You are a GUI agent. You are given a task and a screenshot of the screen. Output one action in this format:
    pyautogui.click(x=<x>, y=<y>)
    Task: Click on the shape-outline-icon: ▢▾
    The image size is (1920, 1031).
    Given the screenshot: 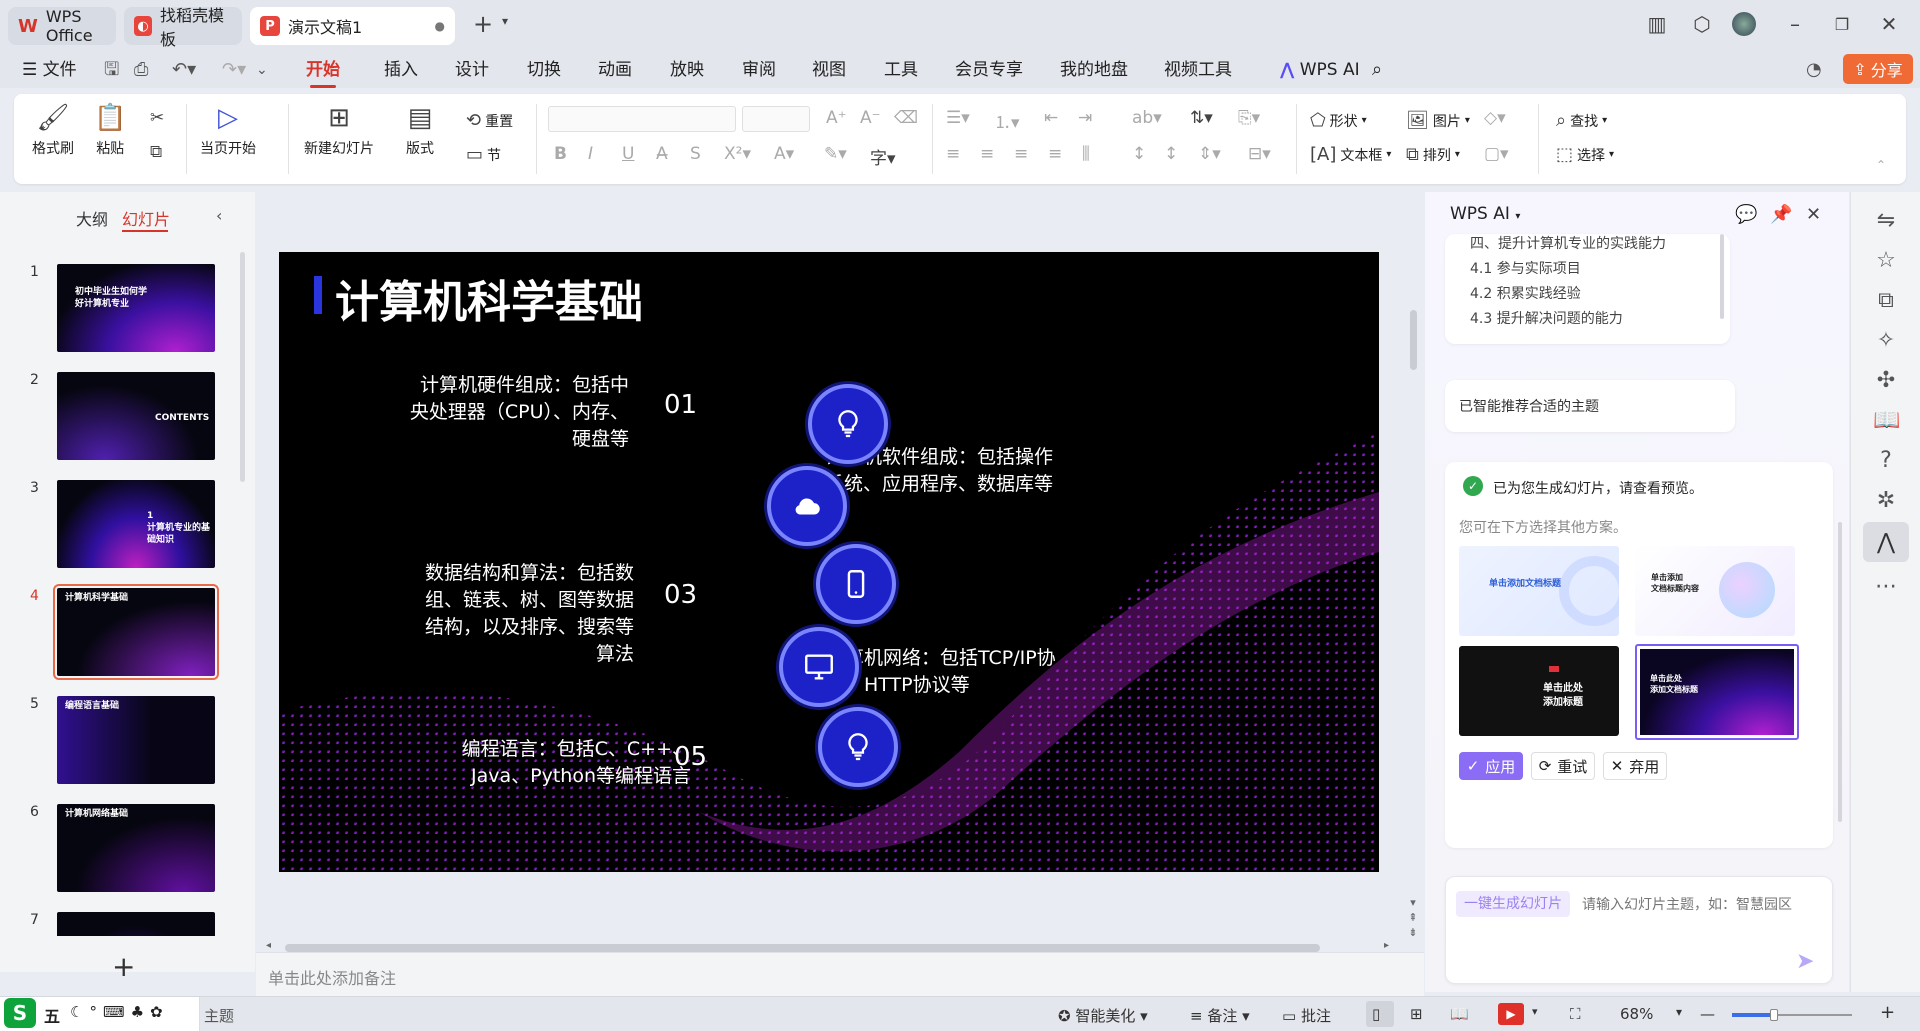 What is the action you would take?
    pyautogui.click(x=1496, y=154)
    